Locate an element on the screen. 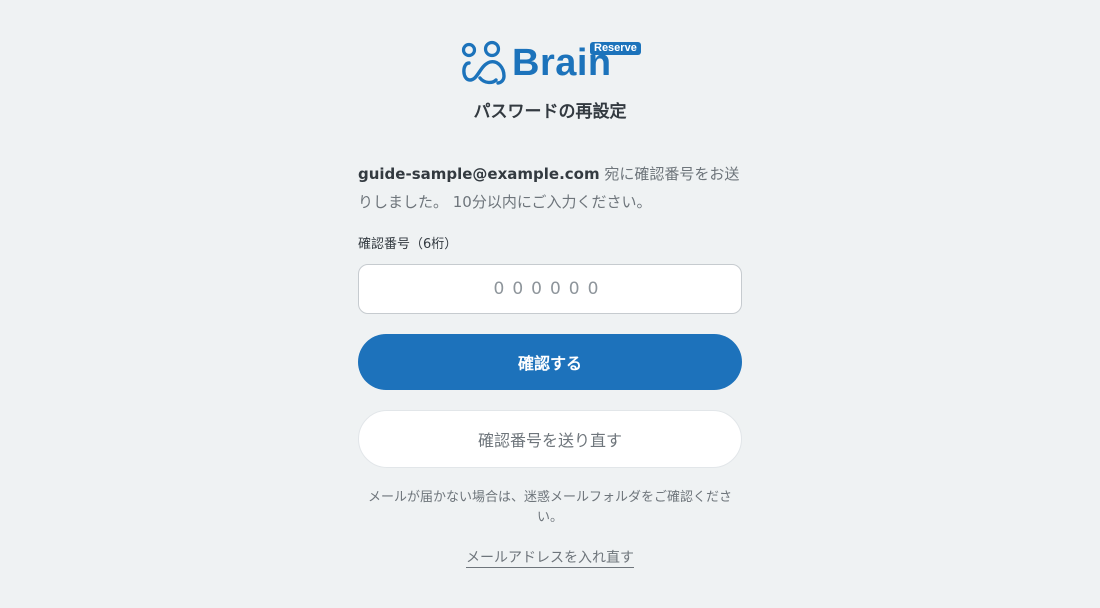 The width and height of the screenshot is (1100, 608). verification-code-input is located at coordinates (550, 289).